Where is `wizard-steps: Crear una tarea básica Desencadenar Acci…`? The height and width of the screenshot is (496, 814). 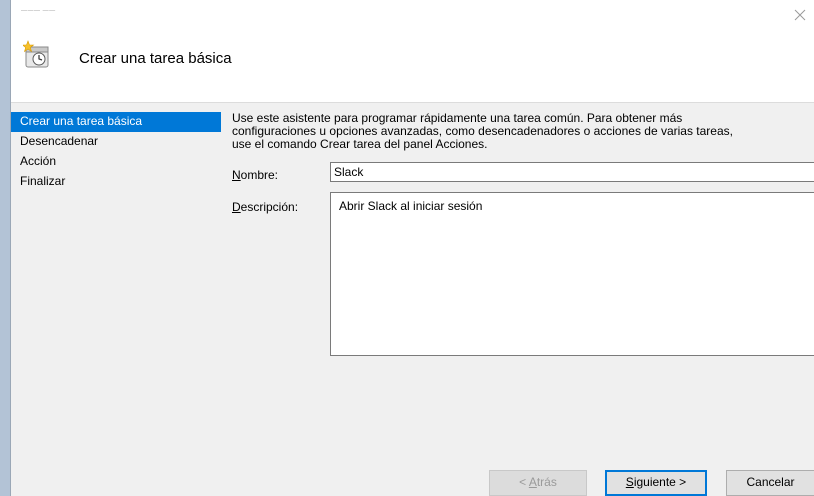 wizard-steps: Crear una tarea básica Desencadenar Acci… is located at coordinates (116, 152).